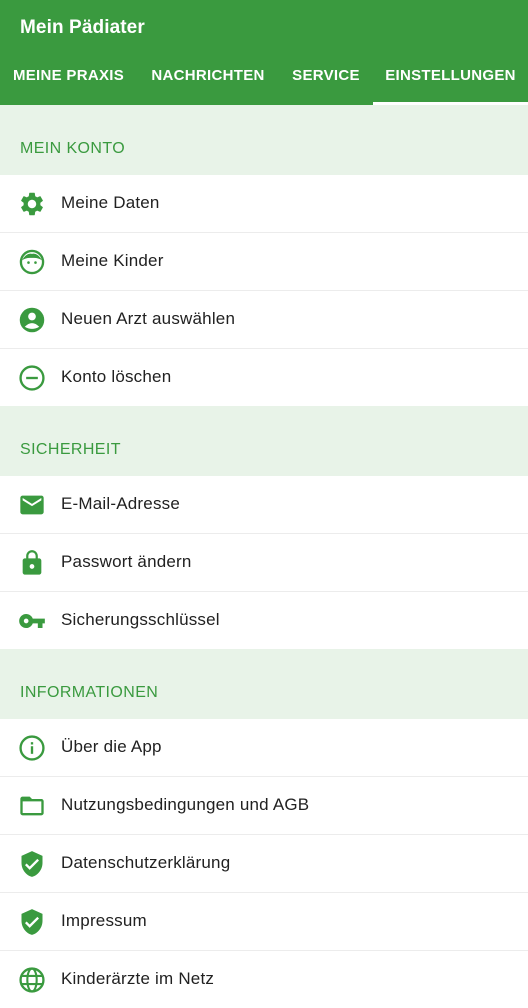 The image size is (528, 1008). What do you see at coordinates (32, 980) in the screenshot?
I see `globe-icon` at bounding box center [32, 980].